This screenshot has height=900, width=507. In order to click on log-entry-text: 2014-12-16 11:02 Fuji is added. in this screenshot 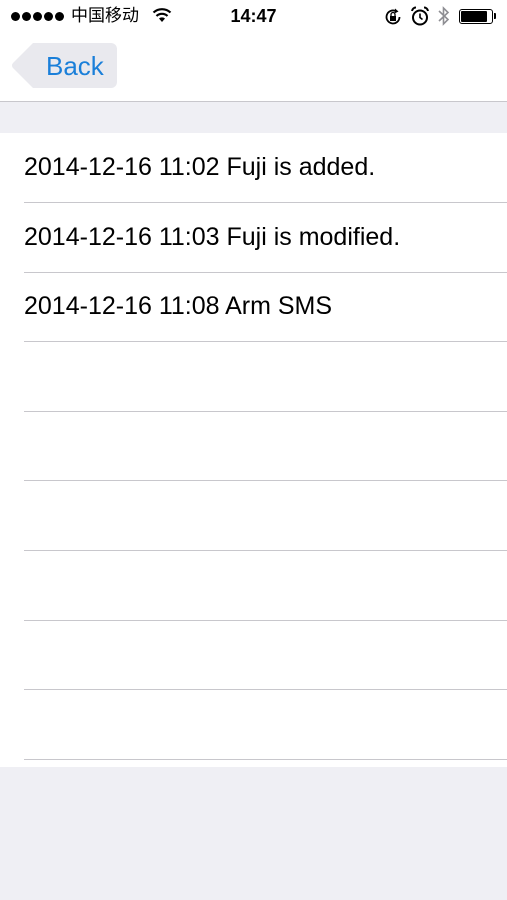, I will do `click(200, 167)`.